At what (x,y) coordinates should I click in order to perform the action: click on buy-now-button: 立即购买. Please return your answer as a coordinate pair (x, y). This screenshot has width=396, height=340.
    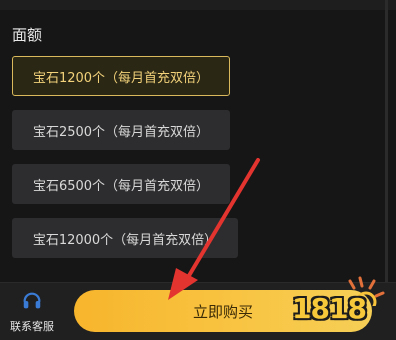
    Looking at the image, I should click on (223, 311).